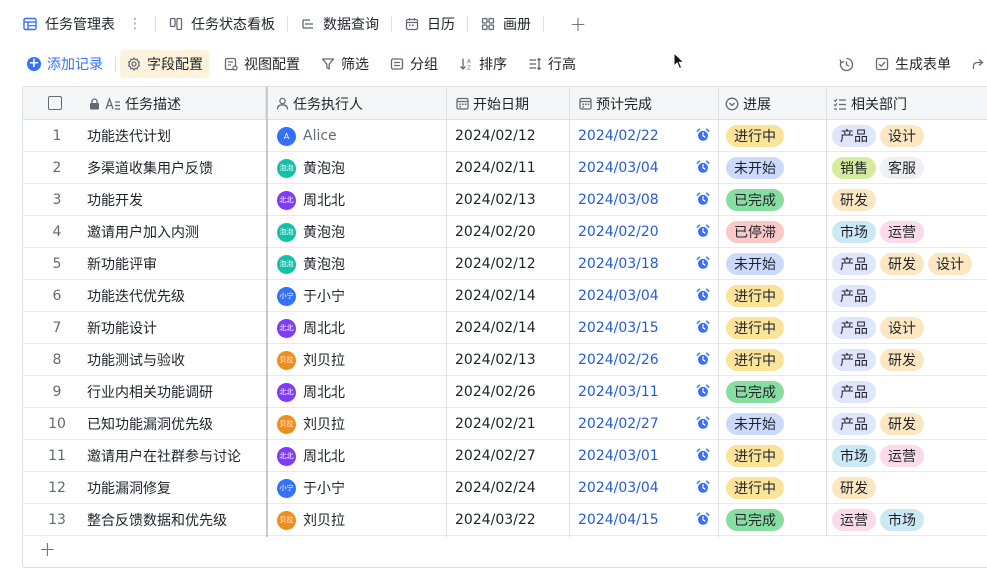 The width and height of the screenshot is (987, 576). Describe the element at coordinates (976, 64) in the screenshot. I see `share-button` at that location.